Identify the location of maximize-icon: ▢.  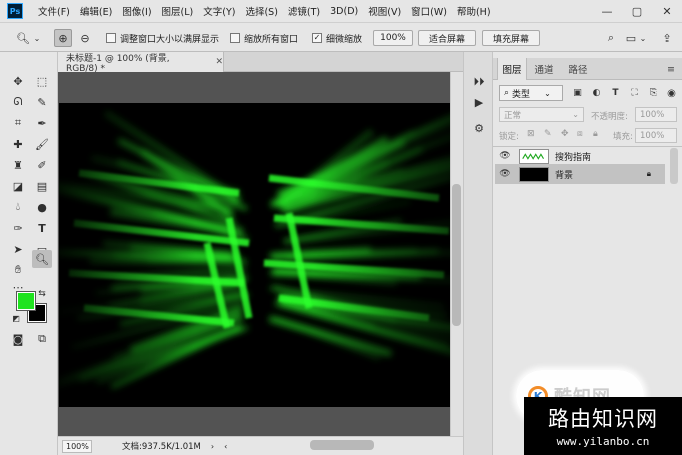
(637, 11).